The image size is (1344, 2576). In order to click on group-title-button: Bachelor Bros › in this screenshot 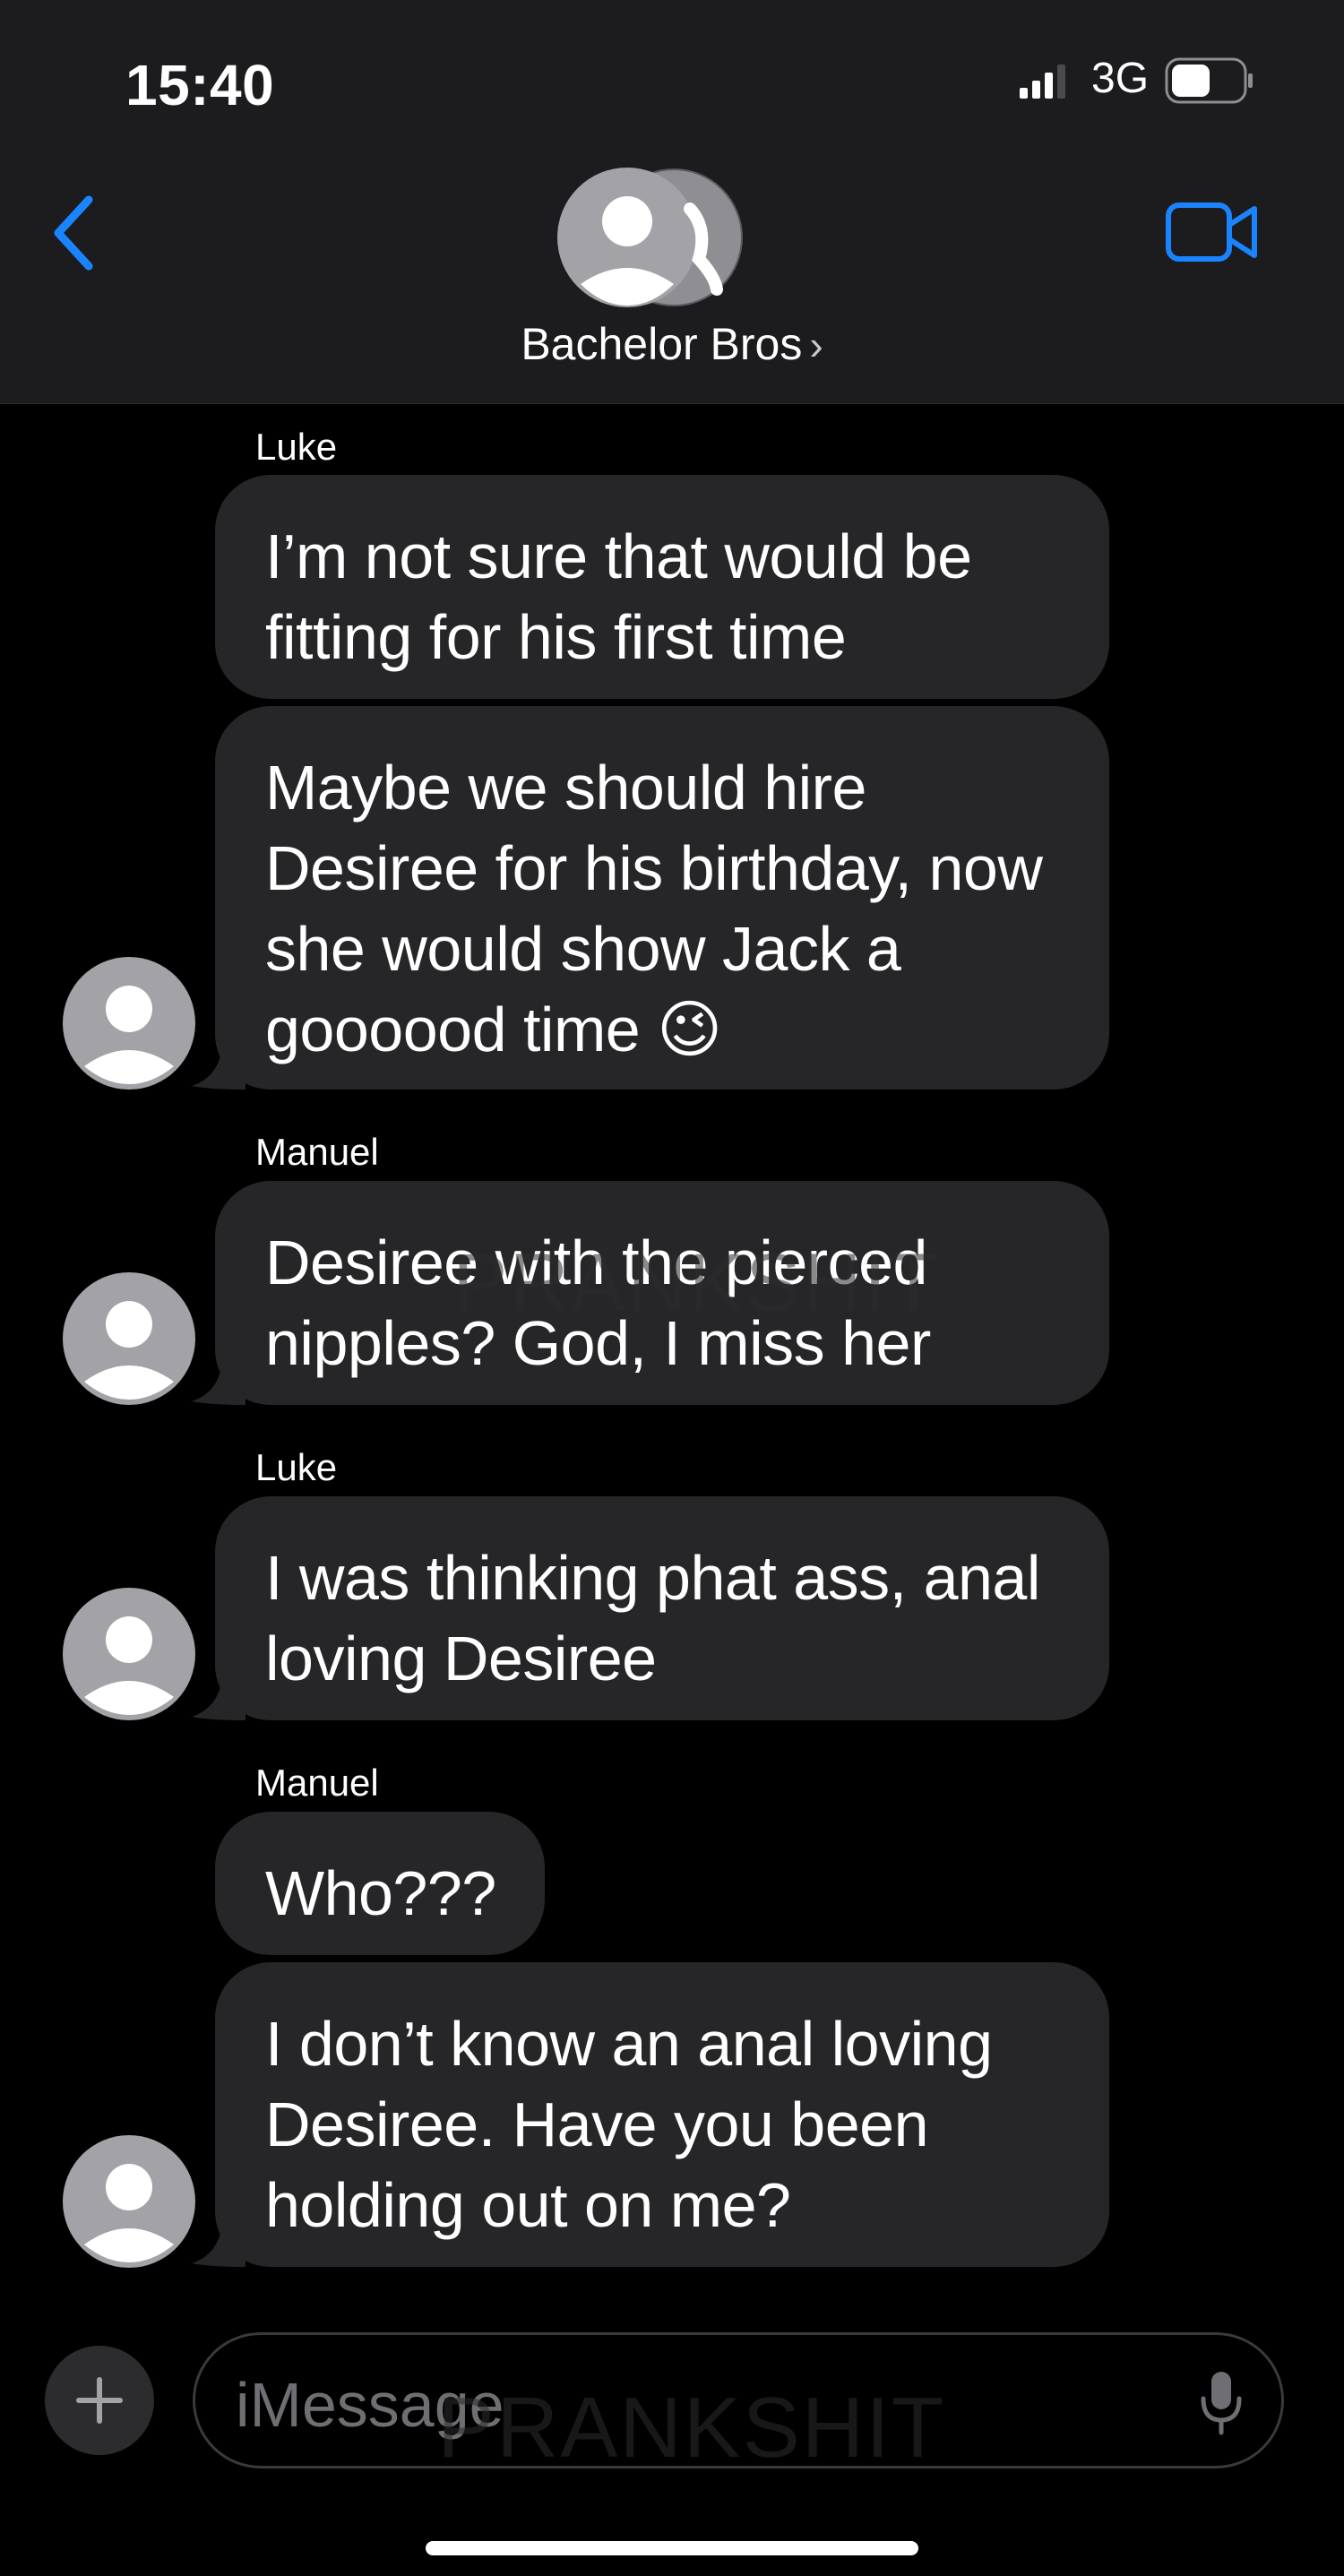, I will do `click(672, 344)`.